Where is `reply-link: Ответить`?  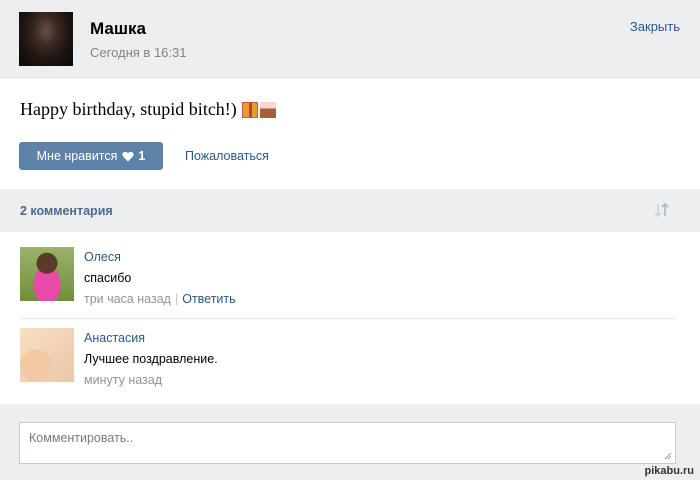
reply-link: Ответить is located at coordinates (208, 299).